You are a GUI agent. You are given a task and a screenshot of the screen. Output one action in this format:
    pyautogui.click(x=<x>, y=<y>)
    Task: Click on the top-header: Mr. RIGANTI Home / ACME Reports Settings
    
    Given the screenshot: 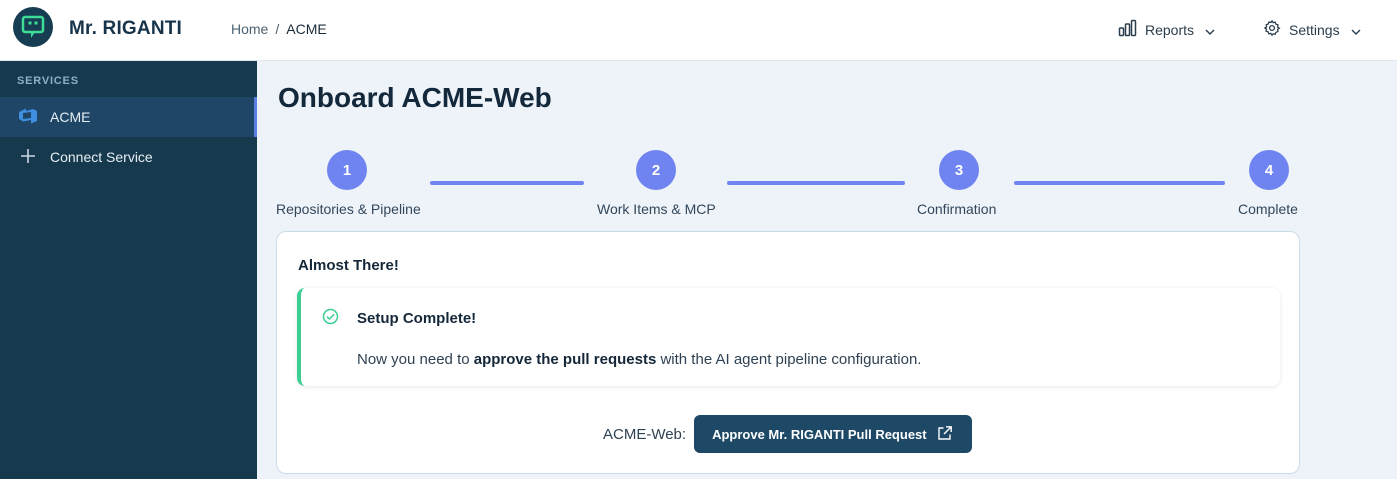 What is the action you would take?
    pyautogui.click(x=698, y=30)
    